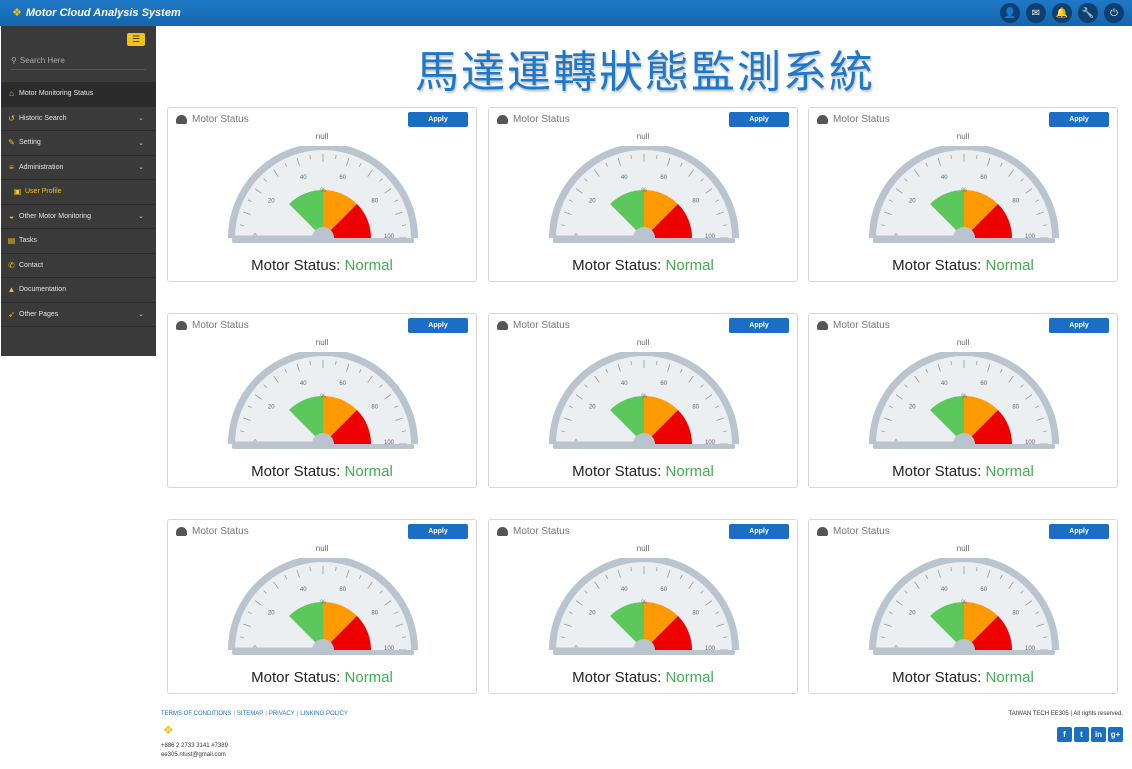  I want to click on google-plus-icon: g+, so click(1115, 734).